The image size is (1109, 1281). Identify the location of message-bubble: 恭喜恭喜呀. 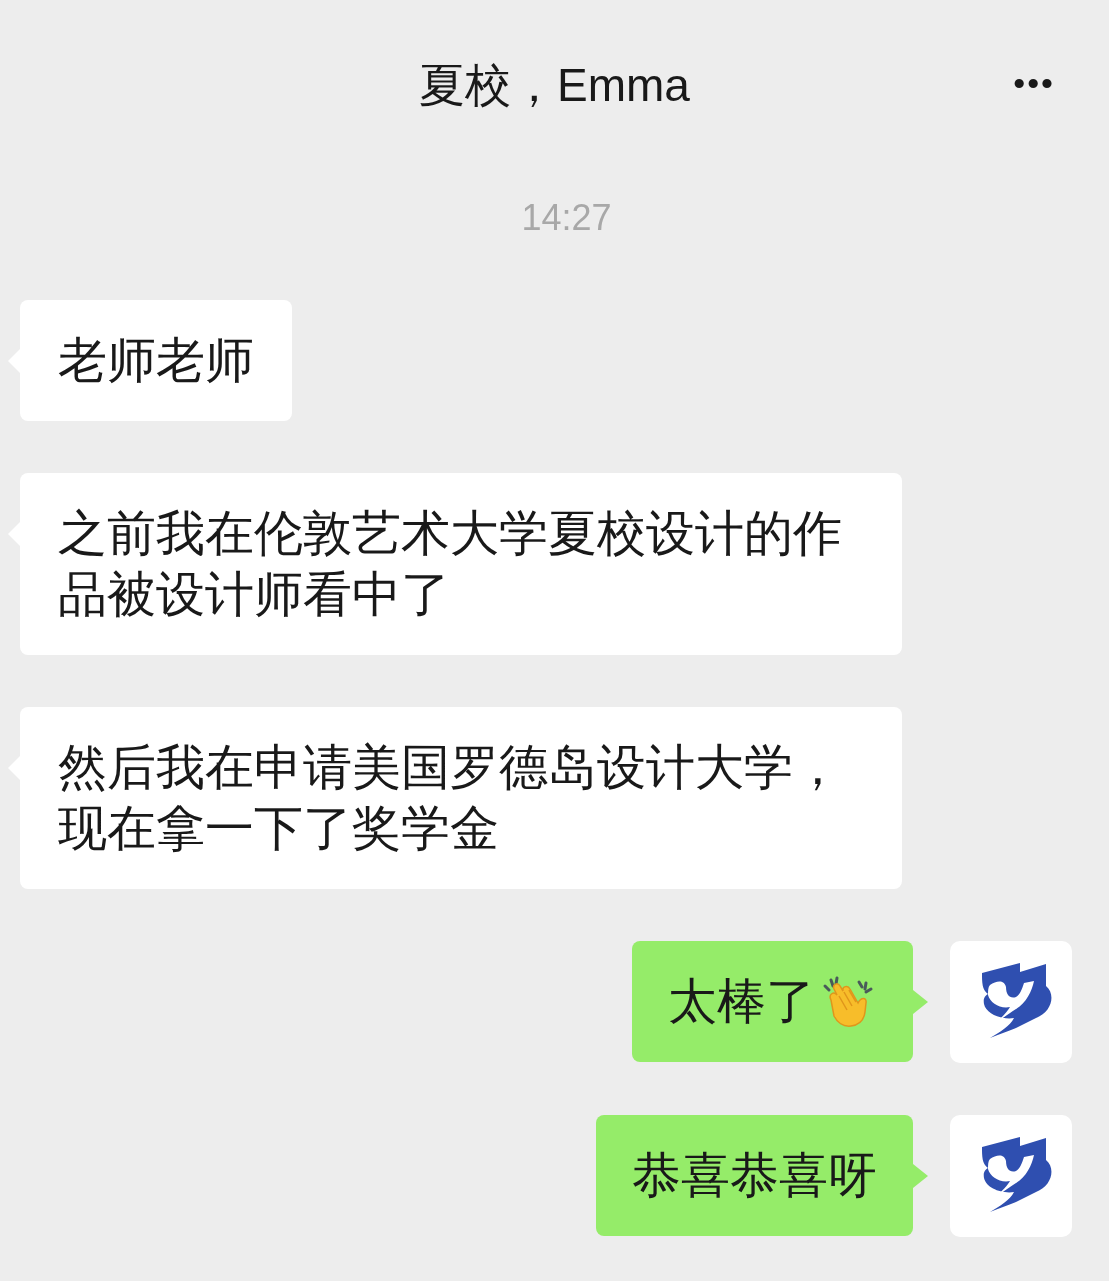
(754, 1175).